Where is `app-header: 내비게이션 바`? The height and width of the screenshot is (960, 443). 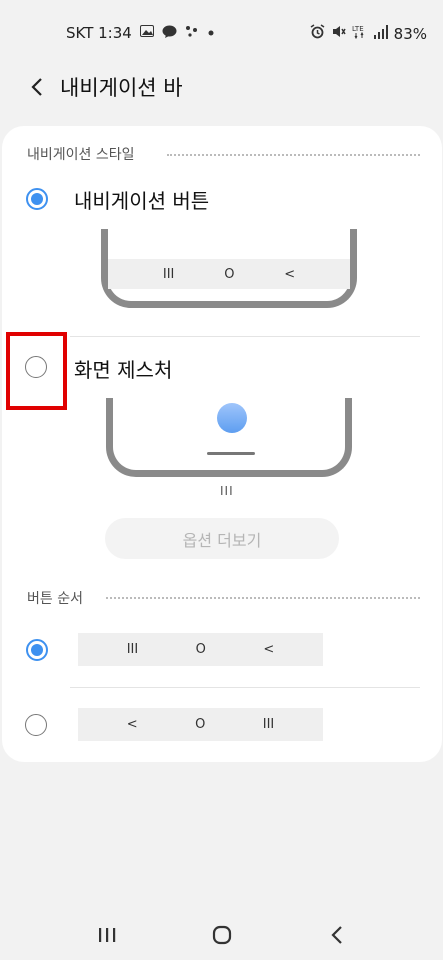 app-header: 내비게이션 바 is located at coordinates (221, 87).